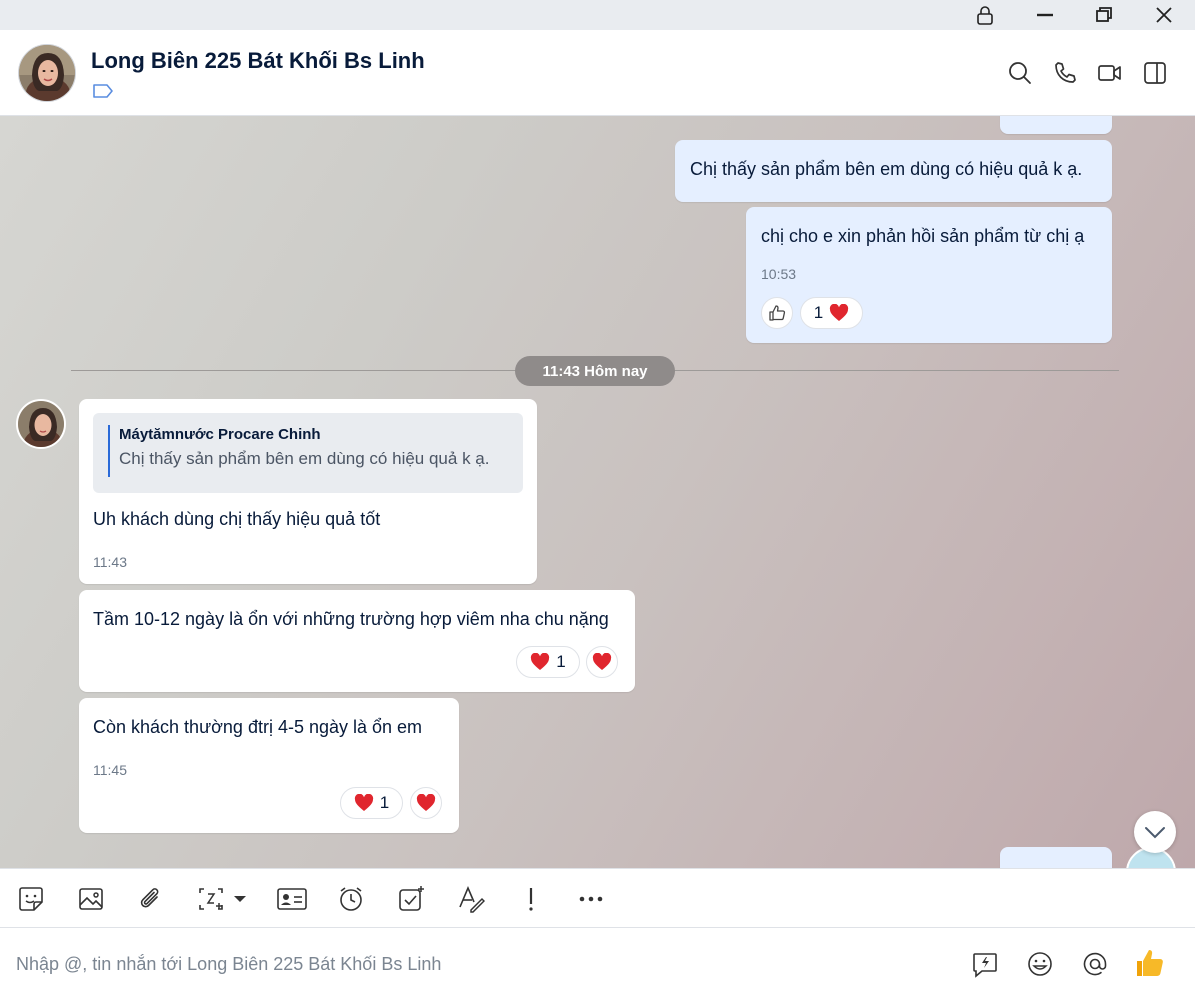 The height and width of the screenshot is (996, 1195). What do you see at coordinates (597, 73) in the screenshot?
I see `chat-header: Long Biên 225 Bát Khối Bs Linh` at bounding box center [597, 73].